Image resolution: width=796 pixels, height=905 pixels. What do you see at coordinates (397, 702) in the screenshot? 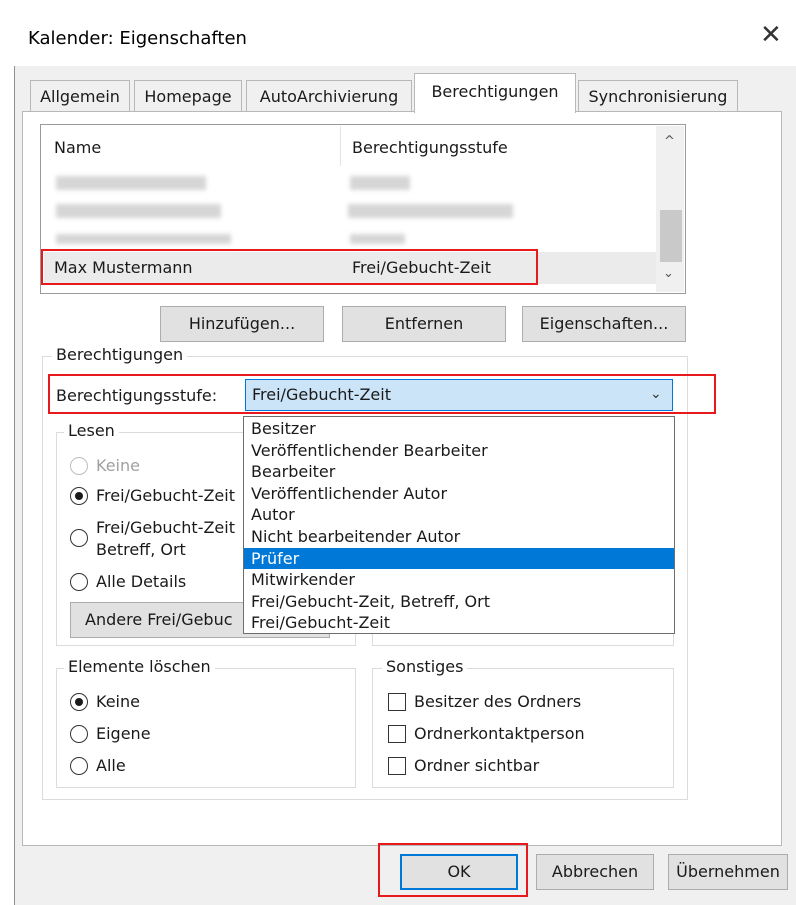
I see `owner-checkbox` at bounding box center [397, 702].